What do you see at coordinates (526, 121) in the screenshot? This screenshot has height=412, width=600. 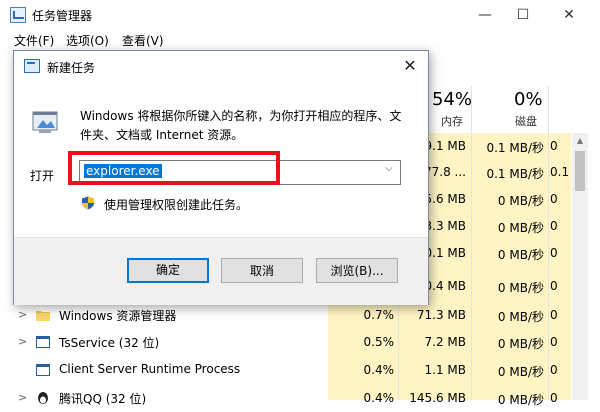 I see `disk-label: 磁盘` at bounding box center [526, 121].